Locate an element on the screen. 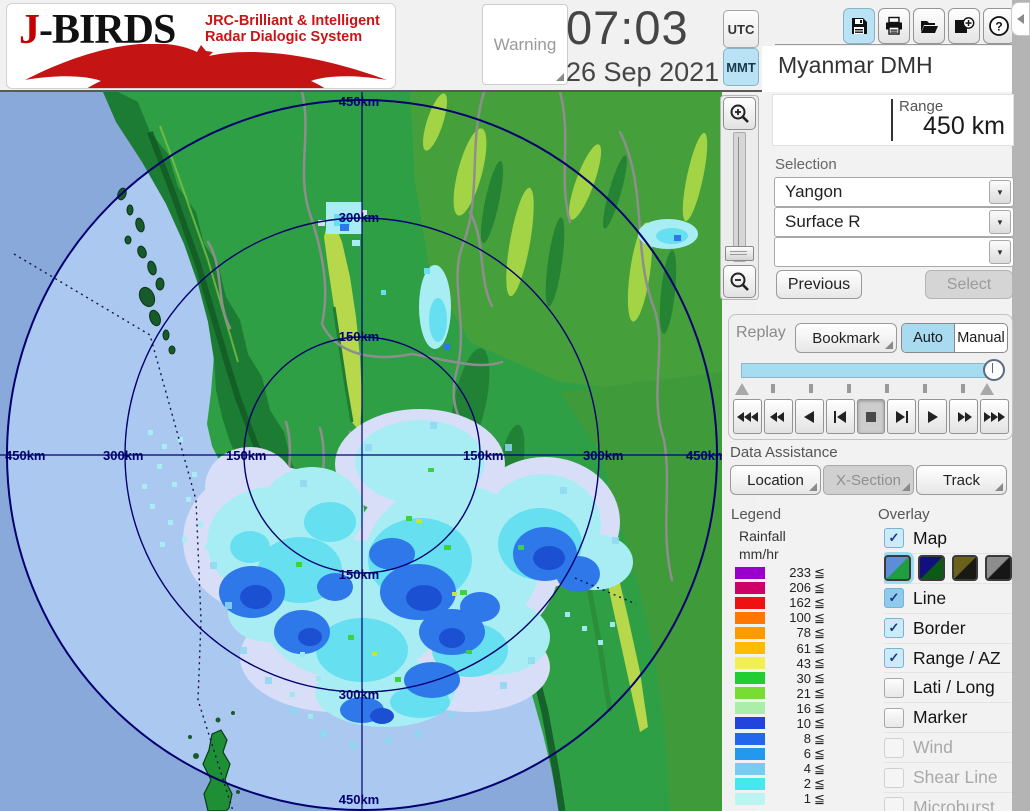  timeline-end-marker is located at coordinates (987, 389).